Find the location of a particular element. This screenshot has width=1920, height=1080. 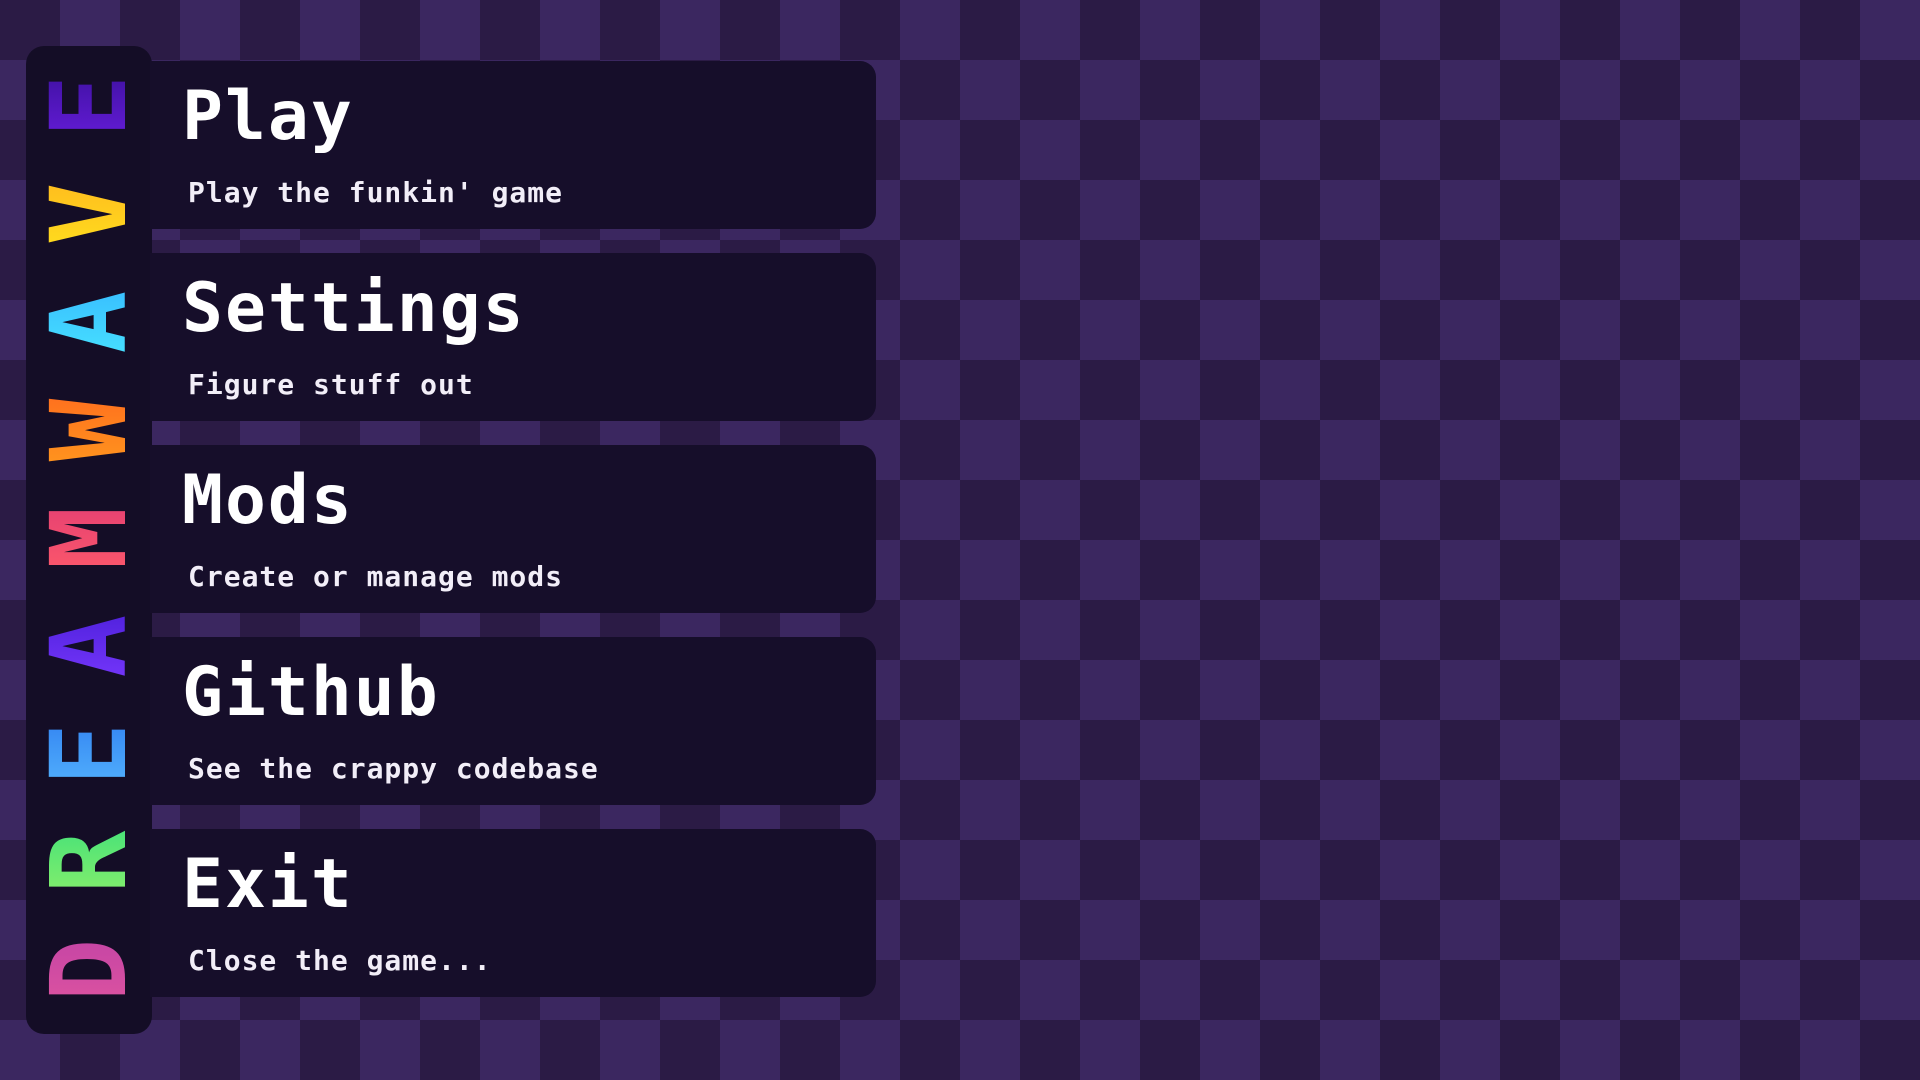

logo-panel: D R E A M W A V E is located at coordinates (89, 540).